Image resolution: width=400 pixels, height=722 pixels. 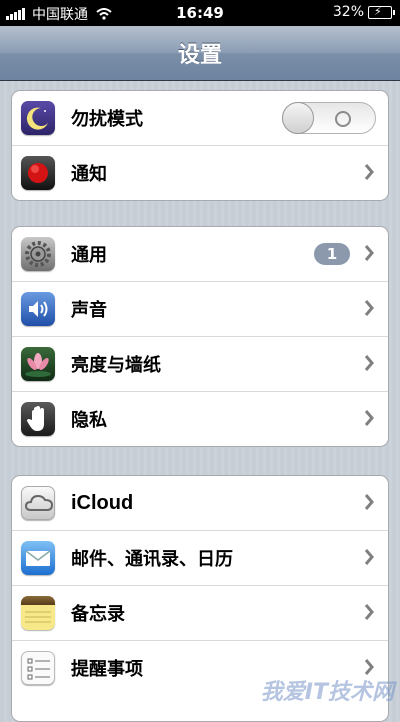 What do you see at coordinates (38, 364) in the screenshot?
I see `flower-icon` at bounding box center [38, 364].